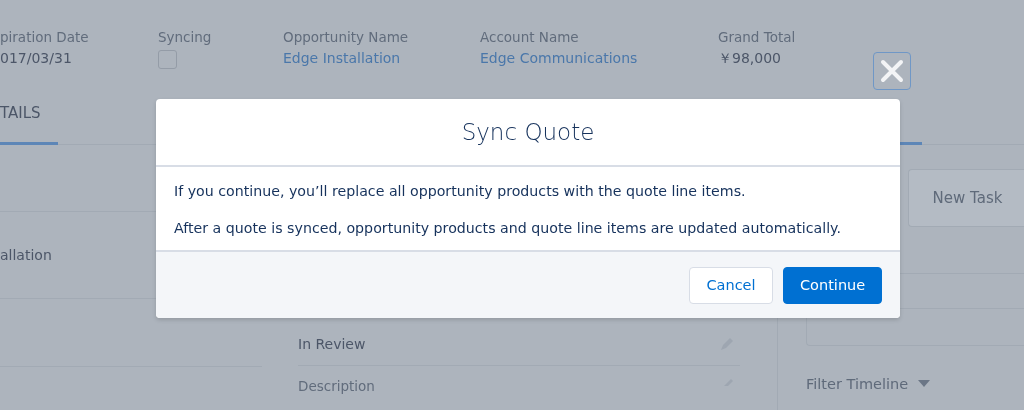 Image resolution: width=1024 pixels, height=410 pixels. What do you see at coordinates (336, 386) in the screenshot?
I see `field-label: Description` at bounding box center [336, 386].